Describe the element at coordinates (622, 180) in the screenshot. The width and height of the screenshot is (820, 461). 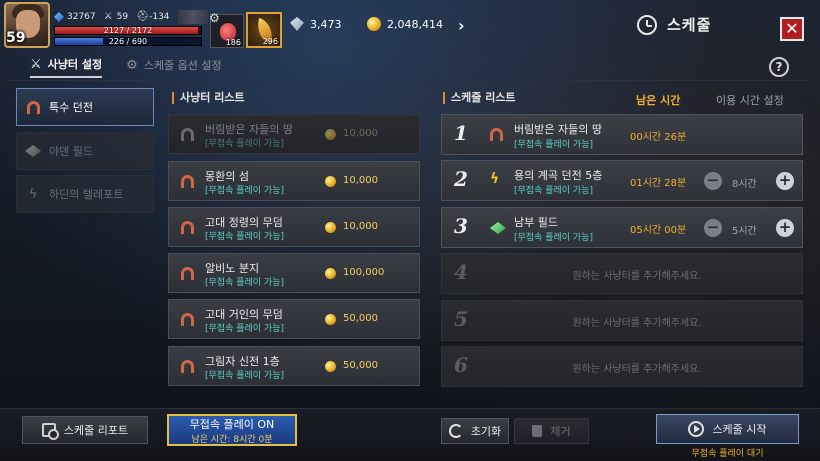
I see `schedule-entry: 2 ϟ 용의 계곡 던전 5층 [무접속 플레이 가능] 01시간 28분 −8시간 +` at that location.